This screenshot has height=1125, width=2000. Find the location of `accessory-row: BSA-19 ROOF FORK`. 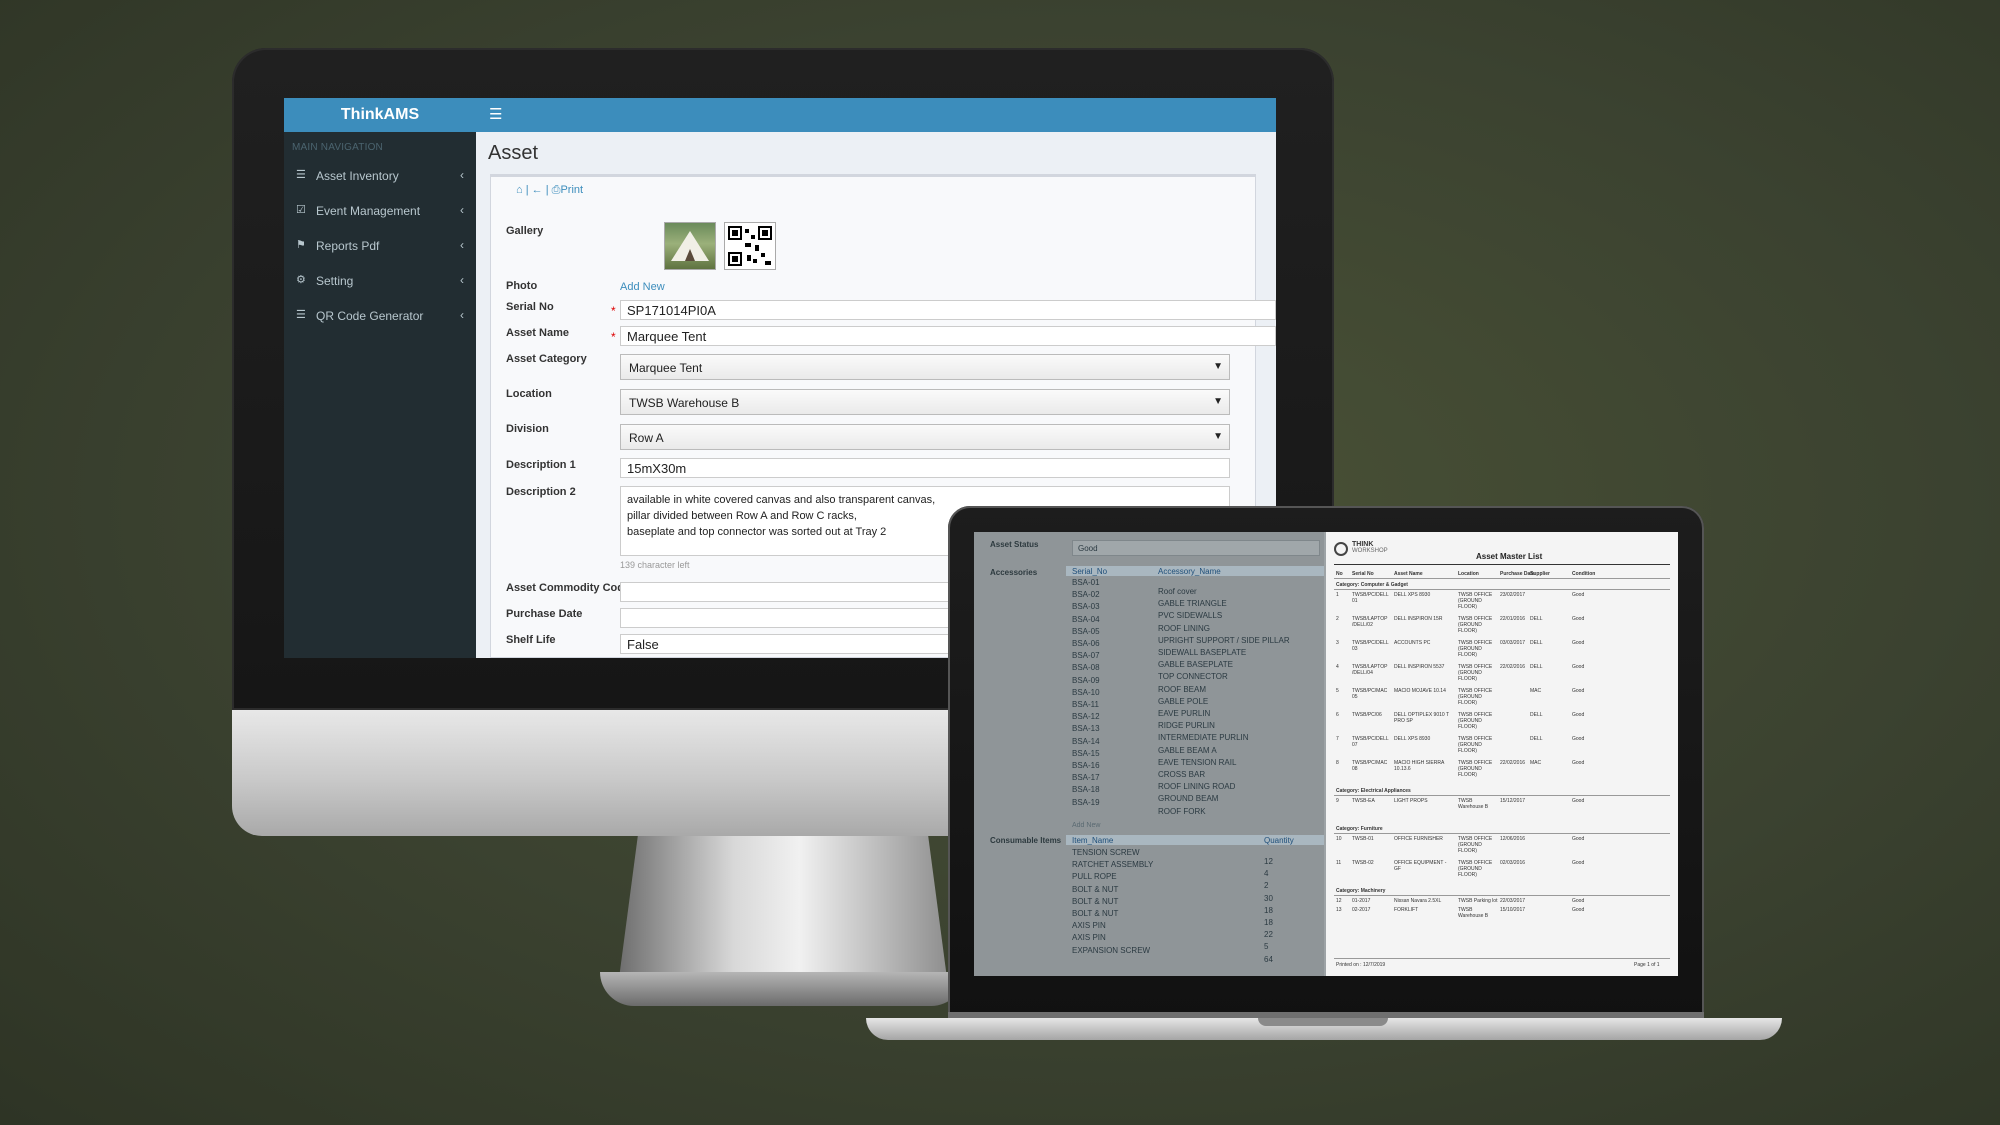

accessory-row: BSA-19 ROOF FORK is located at coordinates (1139, 807).